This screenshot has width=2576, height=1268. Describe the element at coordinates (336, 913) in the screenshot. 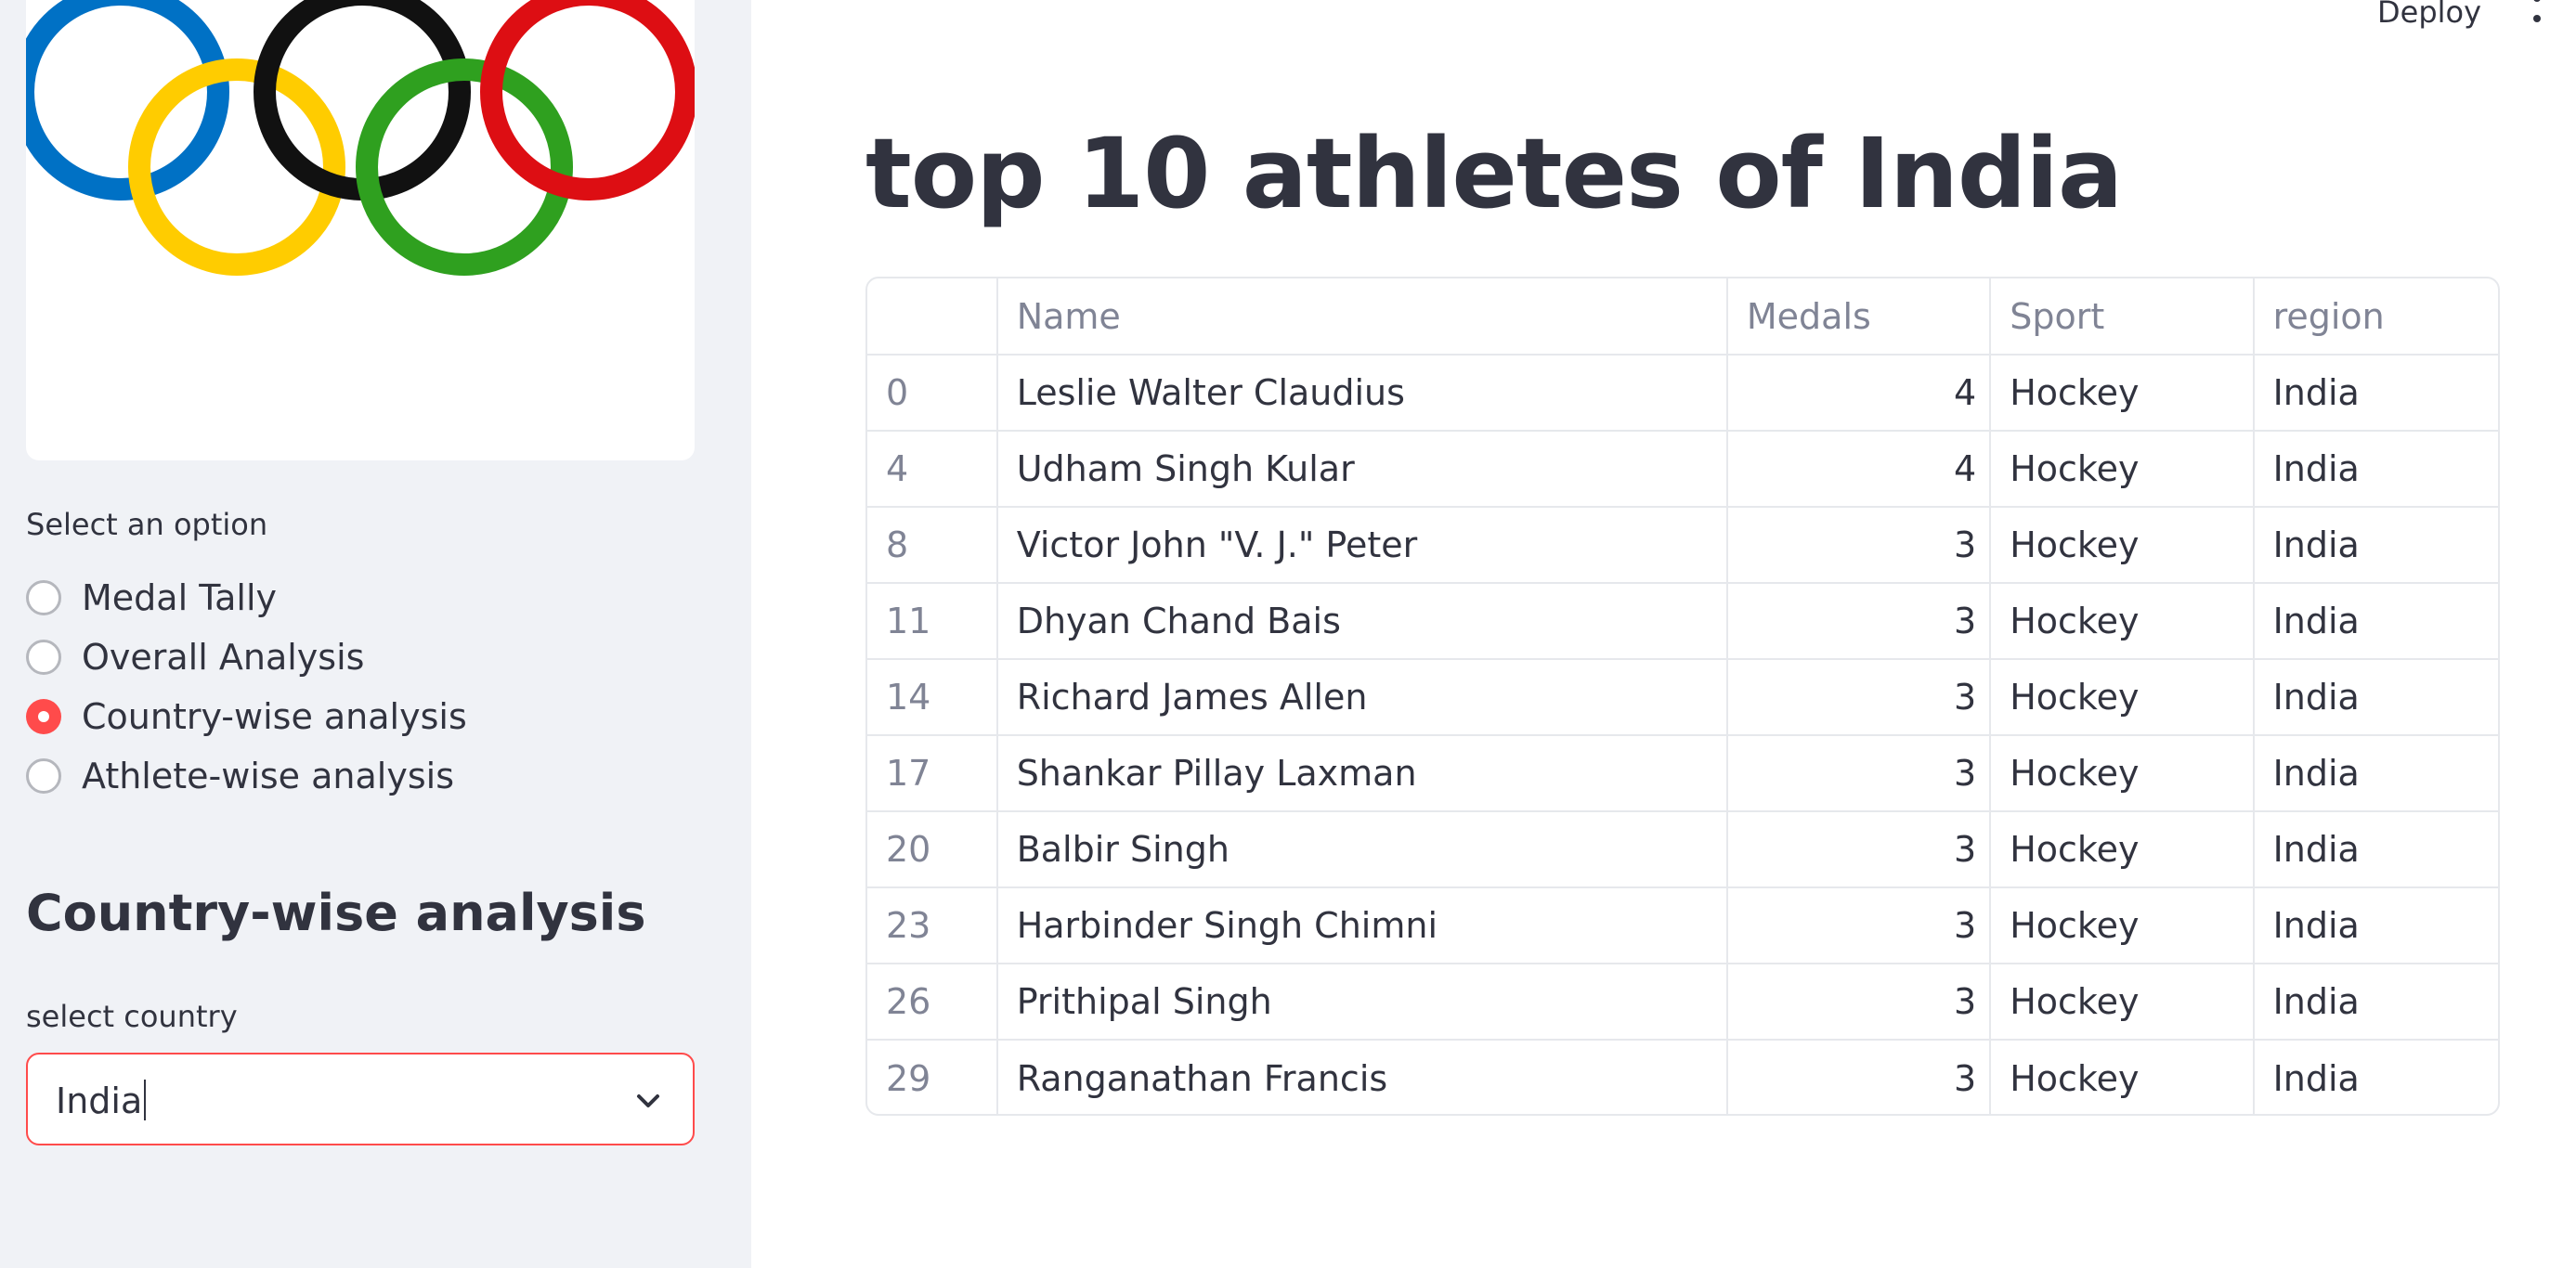

I see `sidebar-section-heading: Country-wise analysis` at that location.